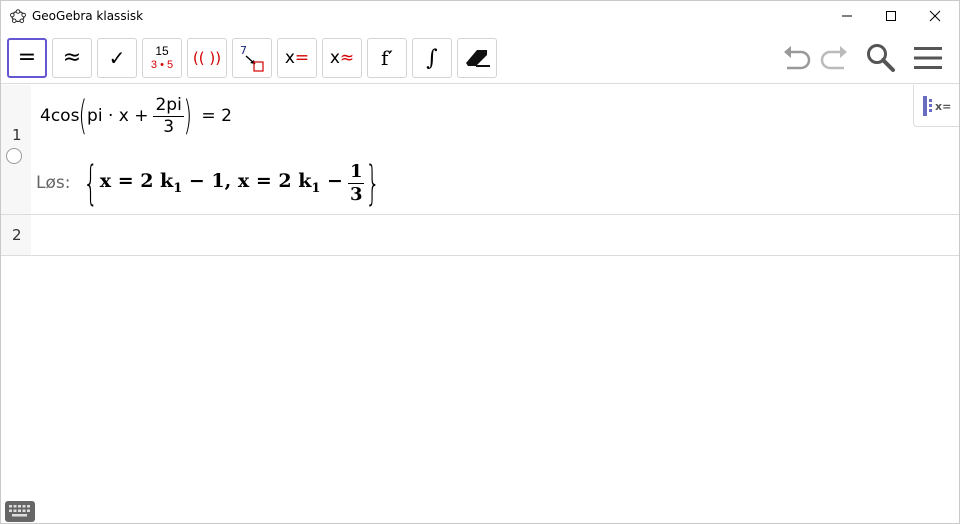 The image size is (960, 524). I want to click on row-number-cell: 2, so click(16, 235).